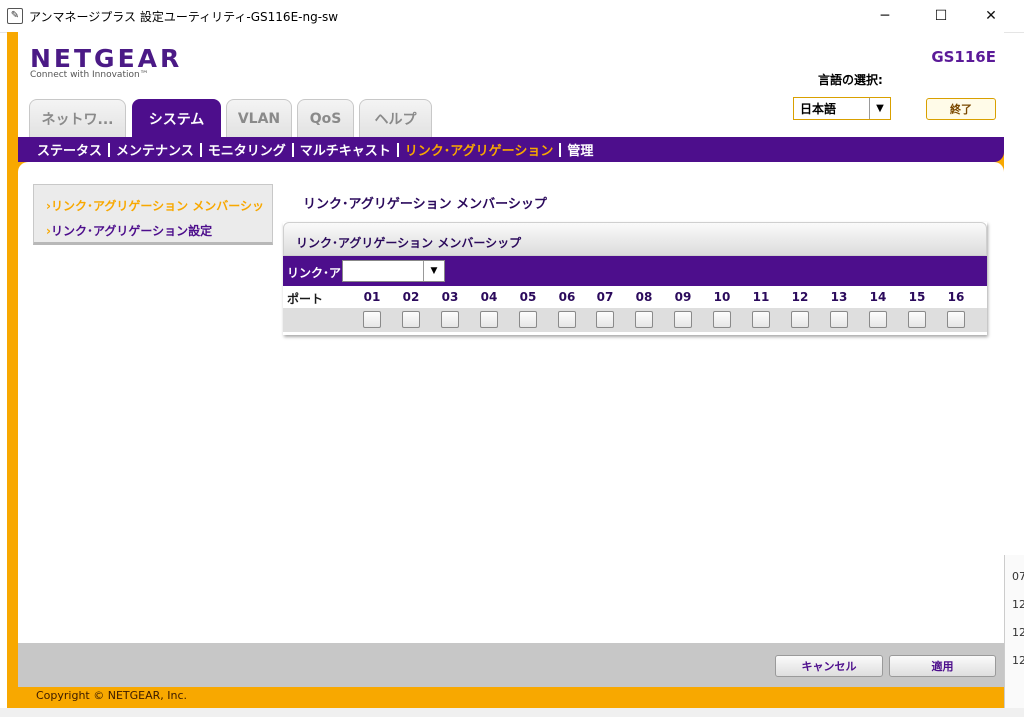 The height and width of the screenshot is (717, 1024). What do you see at coordinates (393, 271) in the screenshot?
I see `lag-id-select: ▼` at bounding box center [393, 271].